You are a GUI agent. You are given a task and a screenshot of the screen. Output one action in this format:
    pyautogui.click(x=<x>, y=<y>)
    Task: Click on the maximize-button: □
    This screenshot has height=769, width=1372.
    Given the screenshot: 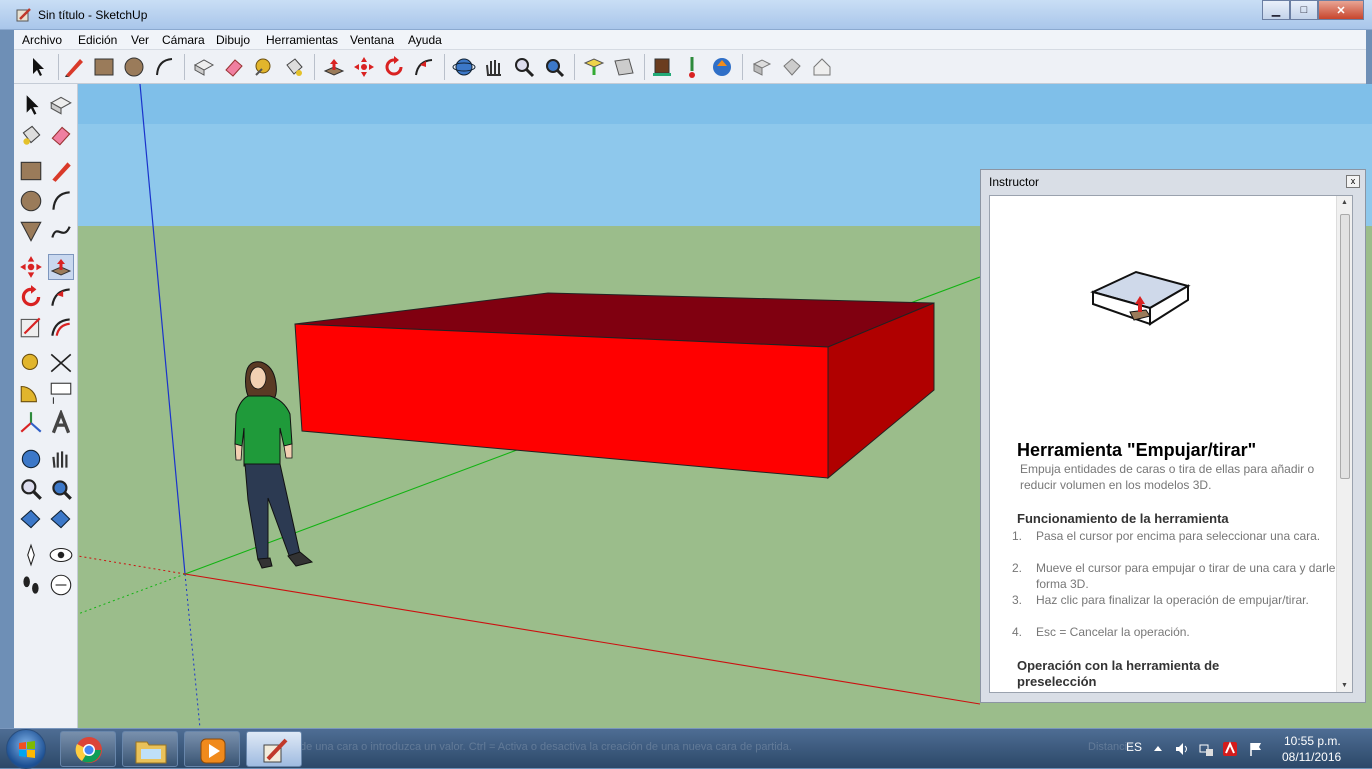 What is the action you would take?
    pyautogui.click(x=1304, y=10)
    